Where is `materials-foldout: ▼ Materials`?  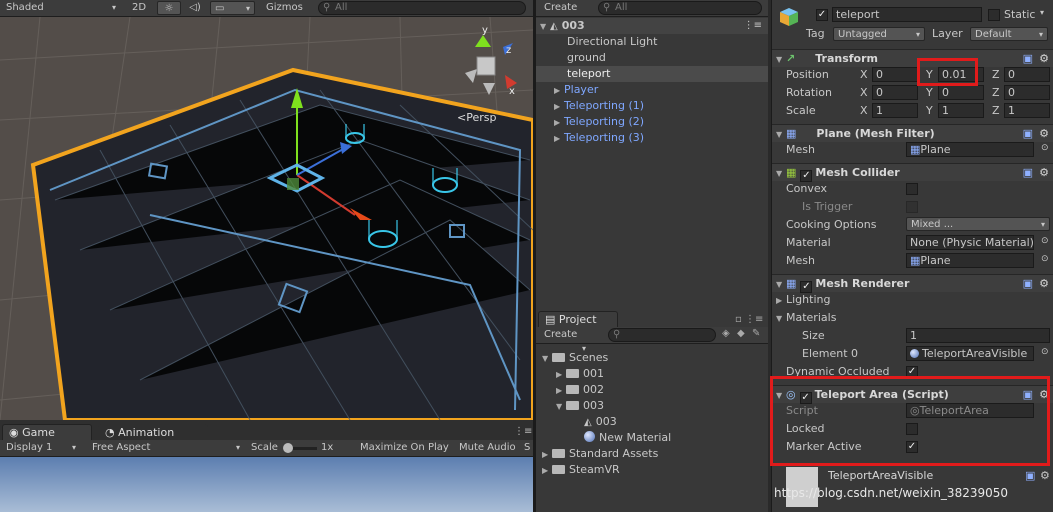
materials-foldout: ▼ Materials is located at coordinates (806, 317).